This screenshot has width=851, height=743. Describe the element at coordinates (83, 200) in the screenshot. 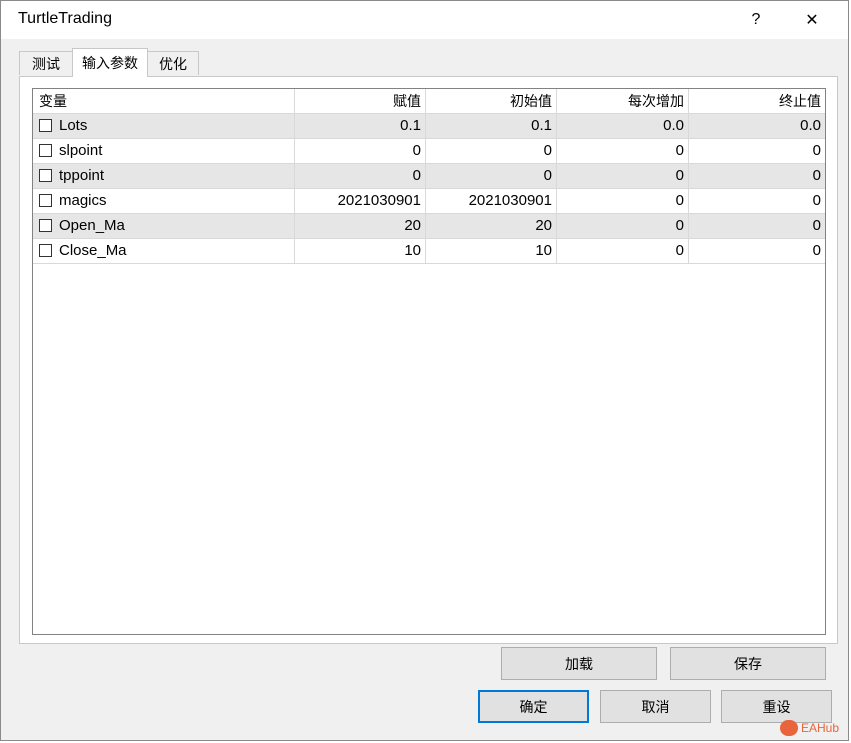

I see `param-name: magics` at that location.